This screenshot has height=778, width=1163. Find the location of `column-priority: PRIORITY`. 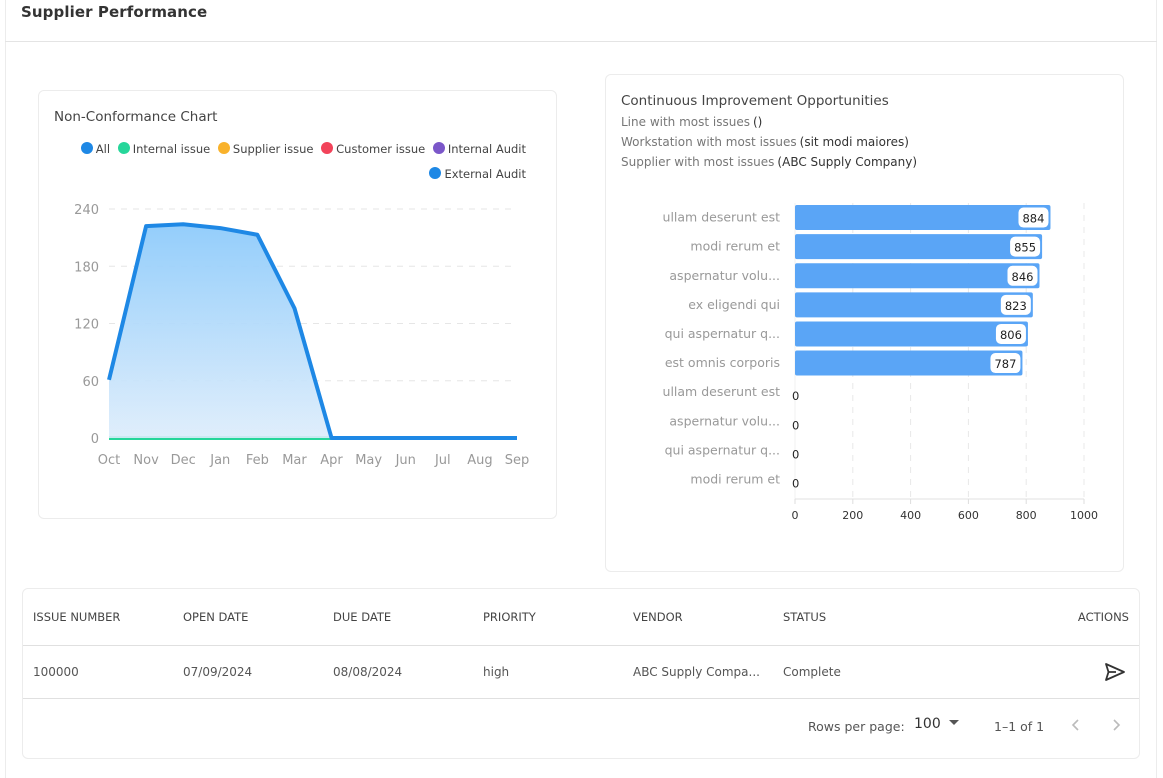

column-priority: PRIORITY is located at coordinates (548, 617).